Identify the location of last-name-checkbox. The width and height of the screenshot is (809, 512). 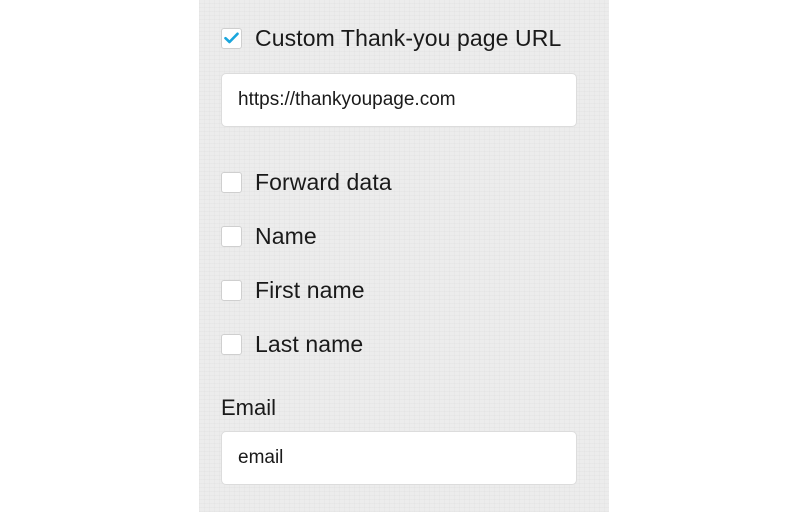
(231, 344).